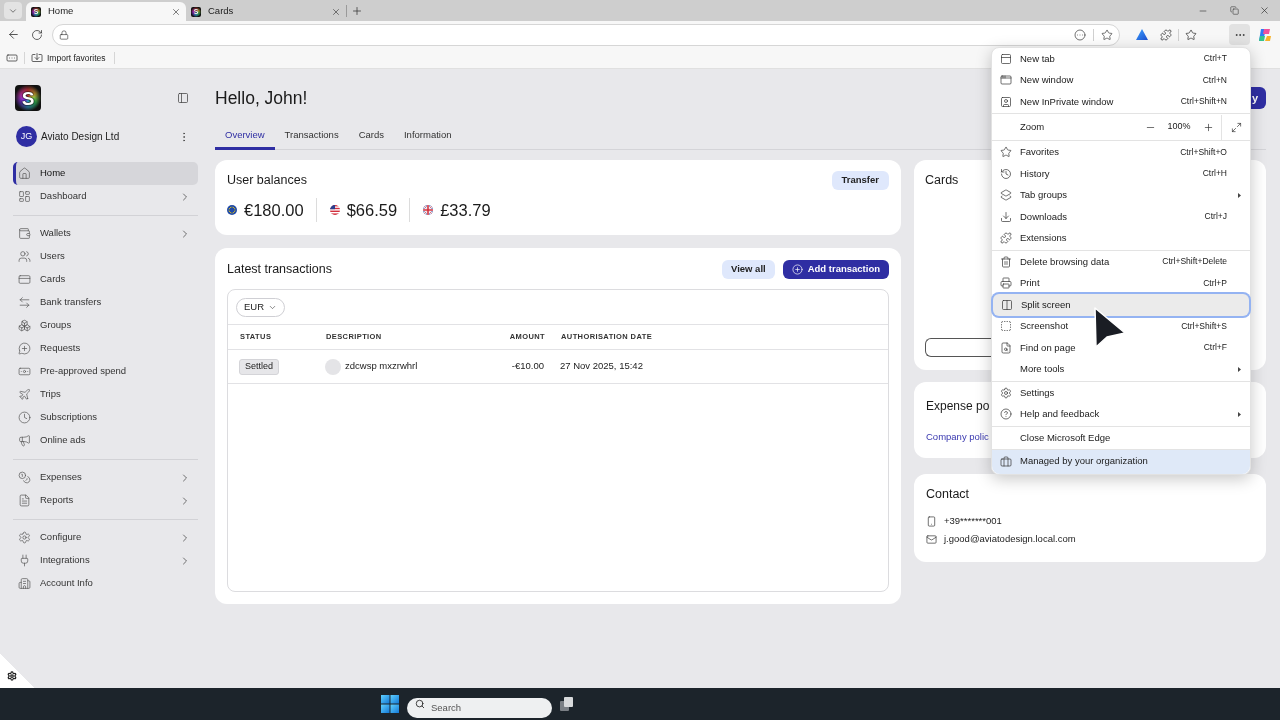  Describe the element at coordinates (1006, 283) in the screenshot. I see `printer-icon` at that location.